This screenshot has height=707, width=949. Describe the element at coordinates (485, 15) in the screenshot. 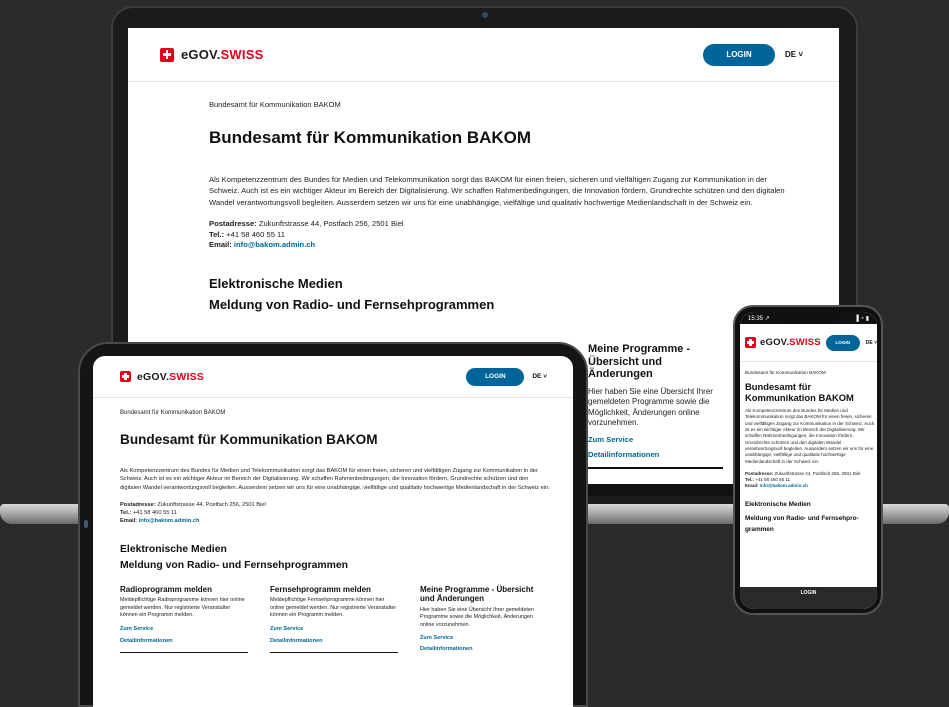

I see `laptop-camera` at that location.